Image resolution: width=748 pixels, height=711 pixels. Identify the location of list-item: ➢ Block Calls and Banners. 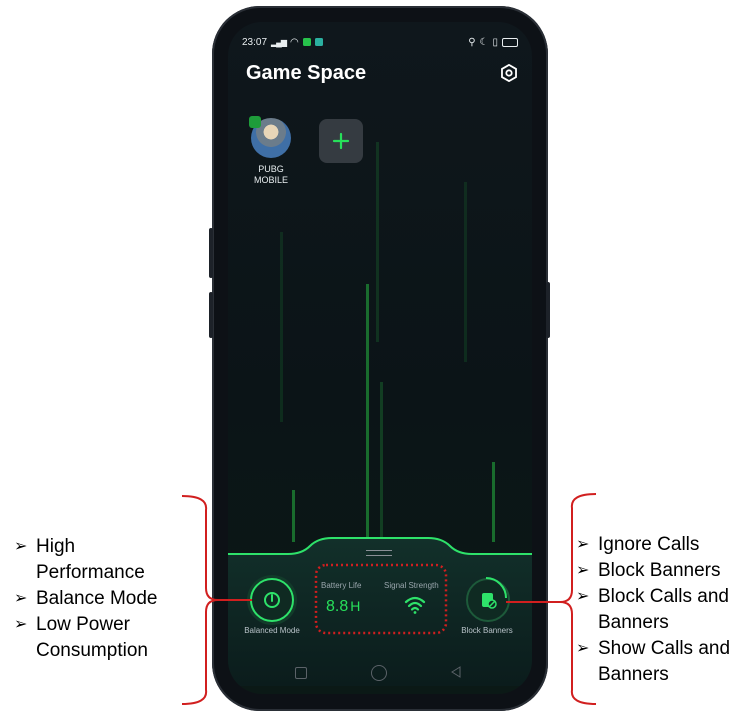
(652, 609).